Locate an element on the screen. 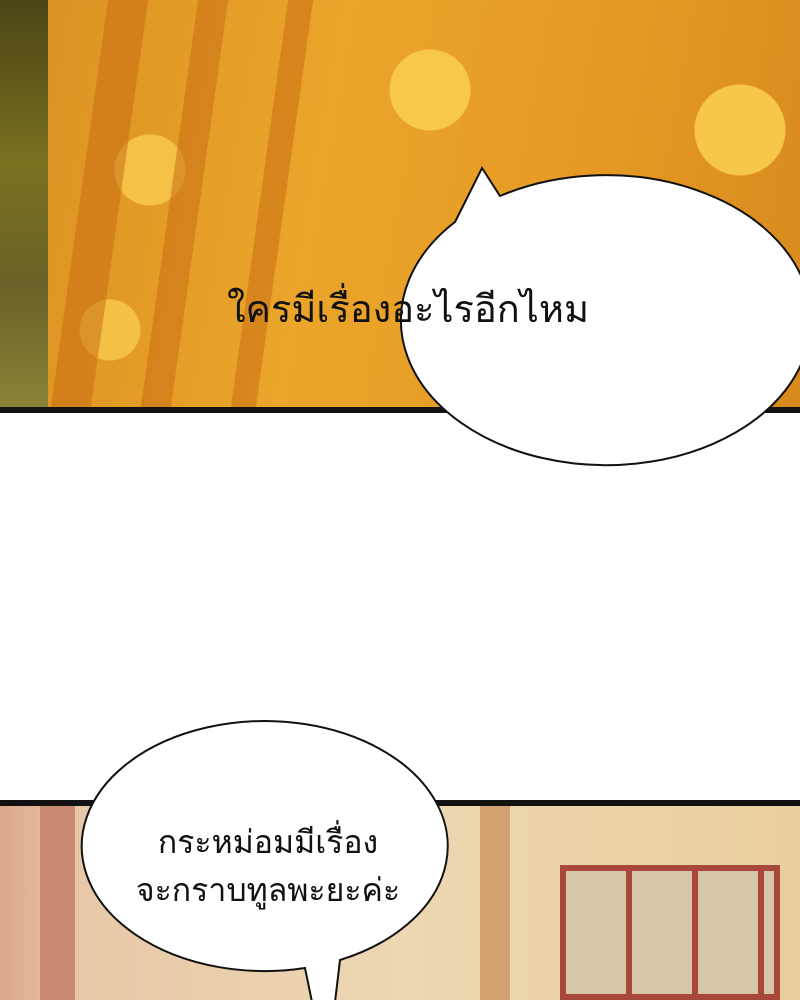 This screenshot has height=1000, width=800. dialogue-line: จะกราบทูลพะยะค่ะ is located at coordinates (268, 890).